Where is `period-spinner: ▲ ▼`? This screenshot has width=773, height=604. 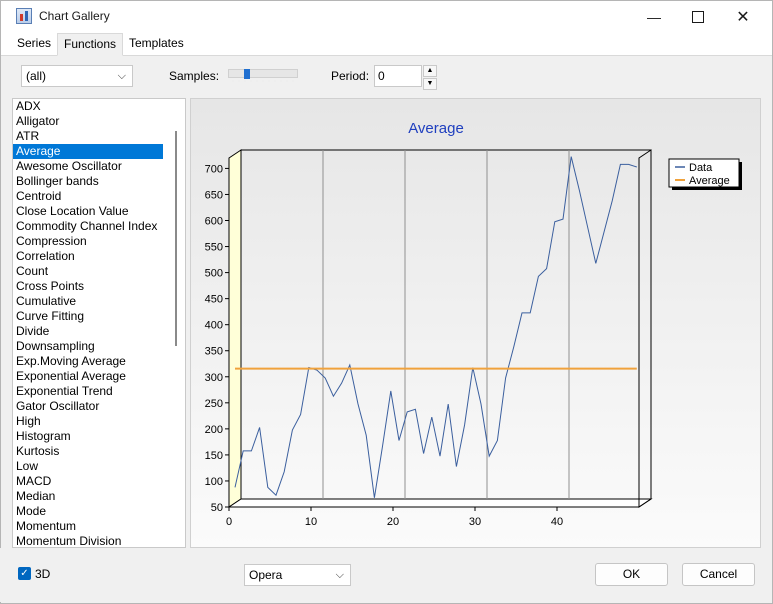 period-spinner: ▲ ▼ is located at coordinates (430, 77).